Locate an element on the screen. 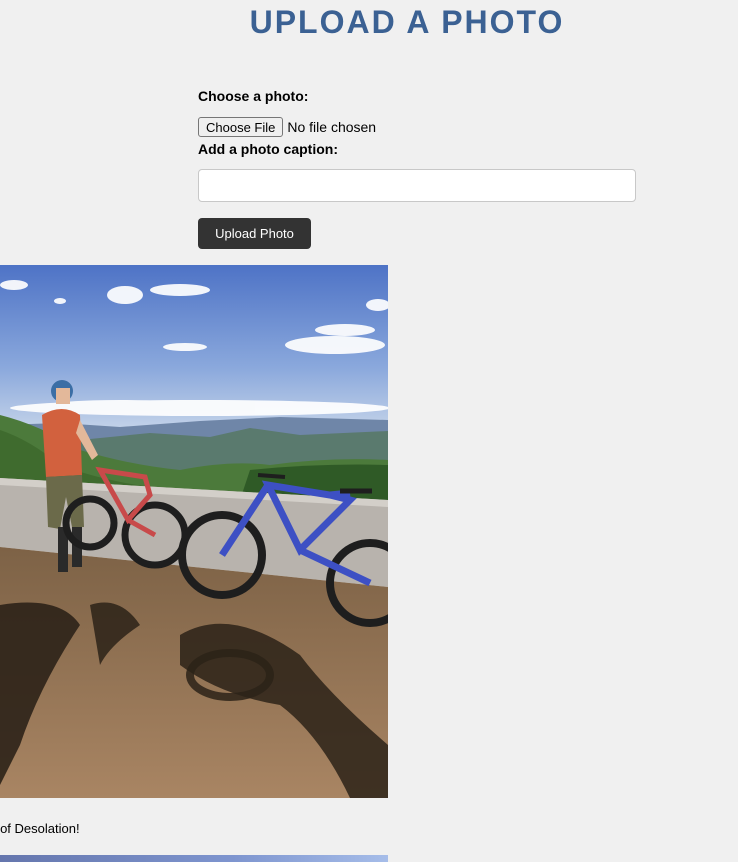 This screenshot has height=862, width=738. file-picker: Choose File No file chosen is located at coordinates (287, 127).